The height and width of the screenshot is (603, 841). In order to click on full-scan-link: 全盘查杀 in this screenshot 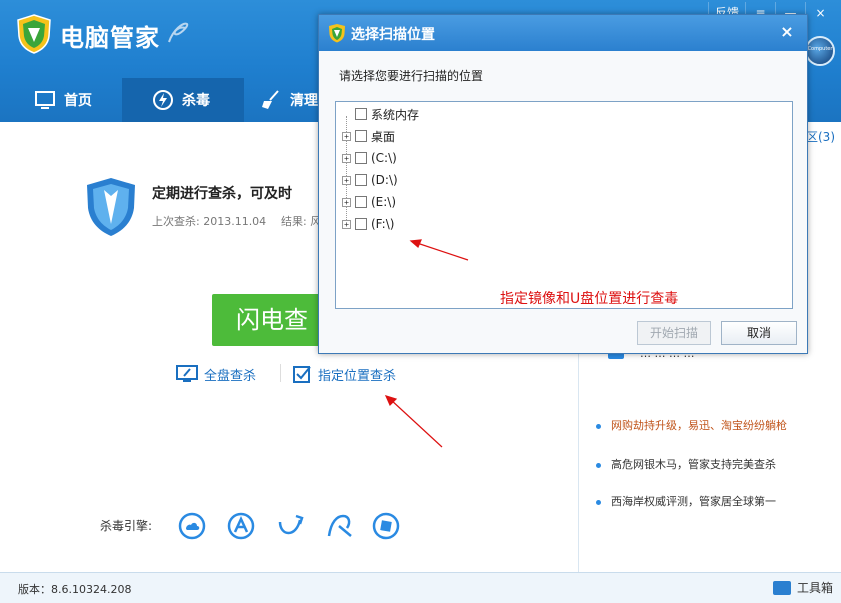, I will do `click(216, 374)`.